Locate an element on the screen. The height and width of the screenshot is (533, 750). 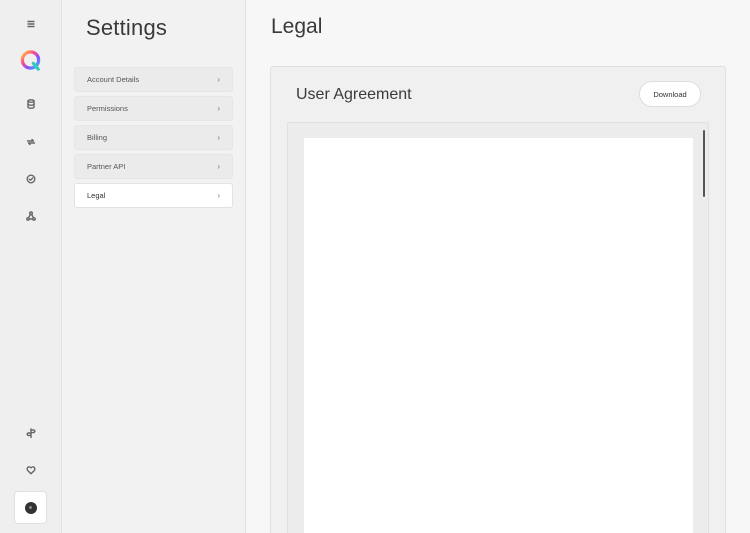
avatar is located at coordinates (30, 507).